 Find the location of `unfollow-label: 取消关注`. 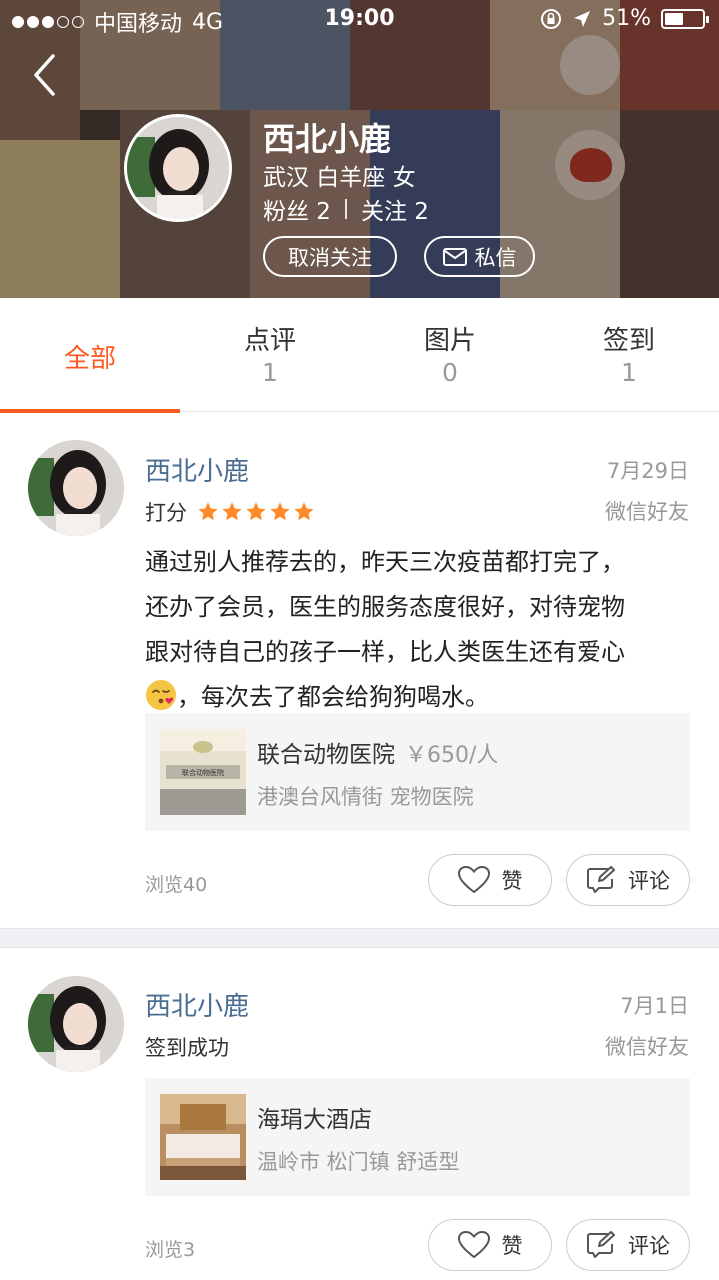

unfollow-label: 取消关注 is located at coordinates (330, 257).